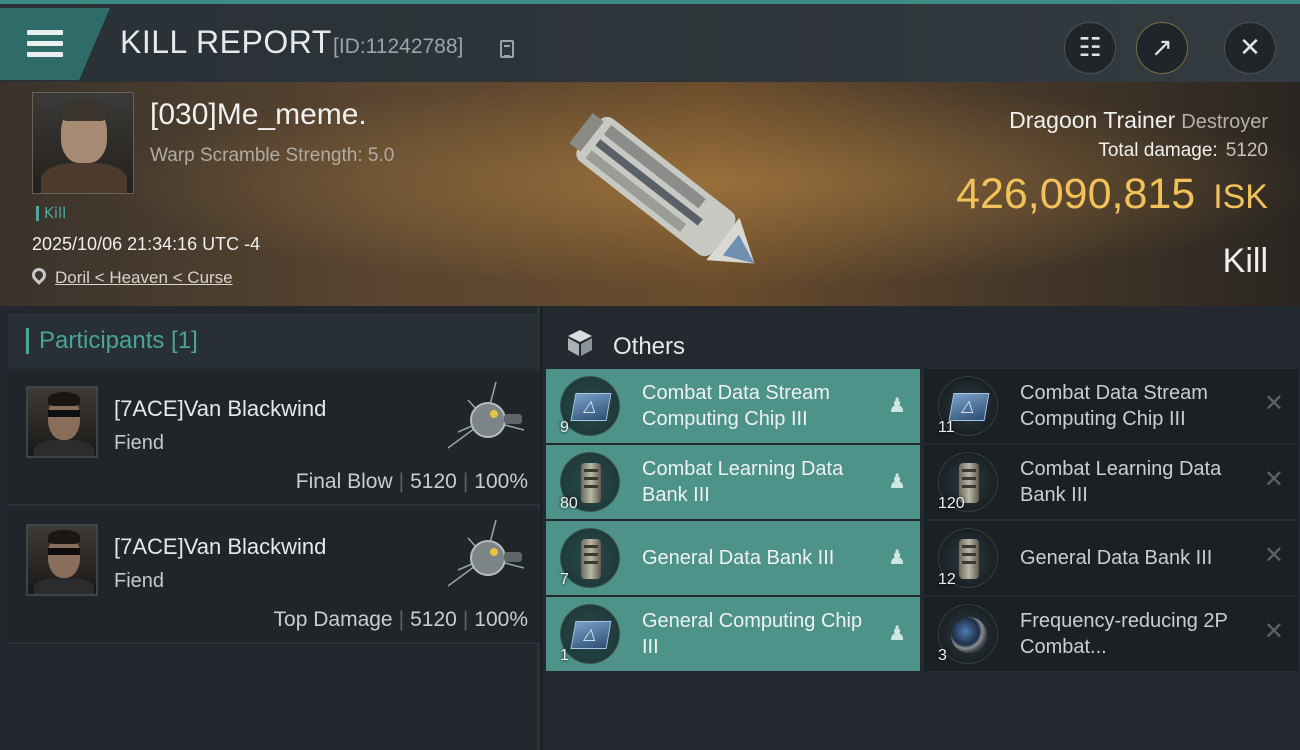 The image size is (1300, 750). I want to click on item-quantity: 80, so click(569, 503).